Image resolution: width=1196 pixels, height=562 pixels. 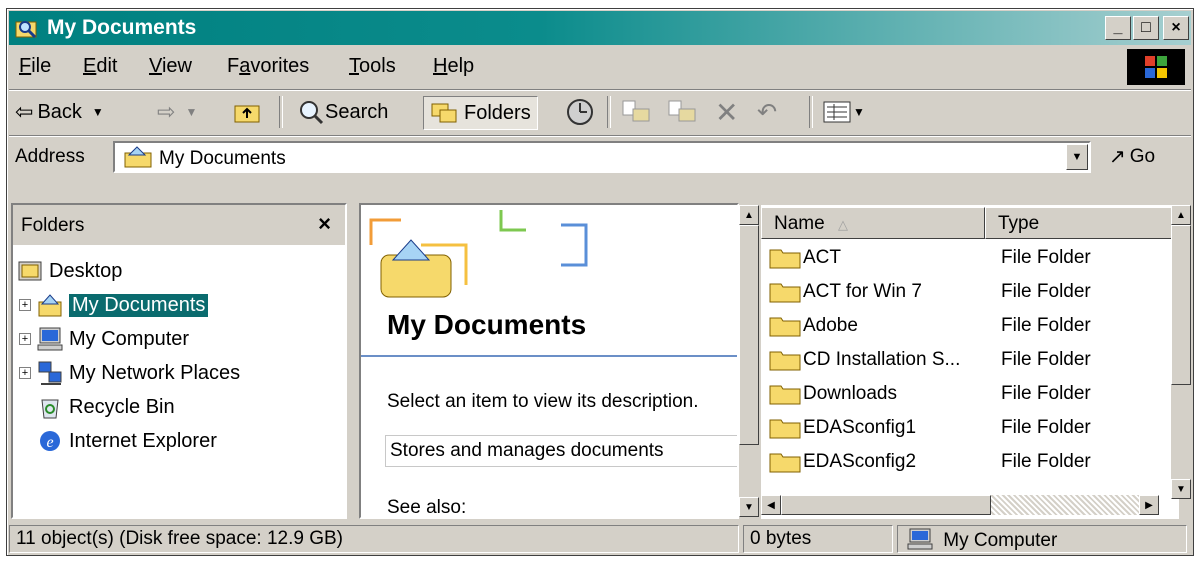 What do you see at coordinates (177, 112) in the screenshot?
I see `forward-button: ⇨ ▼` at bounding box center [177, 112].